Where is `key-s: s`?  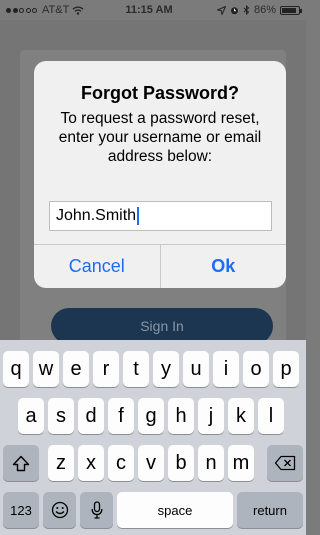 key-s: s is located at coordinates (61, 416).